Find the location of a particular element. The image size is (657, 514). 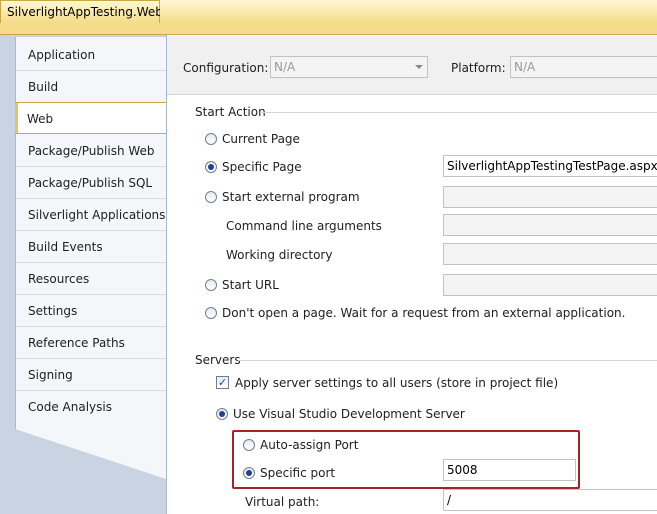

current-page-radio is located at coordinates (211, 139).